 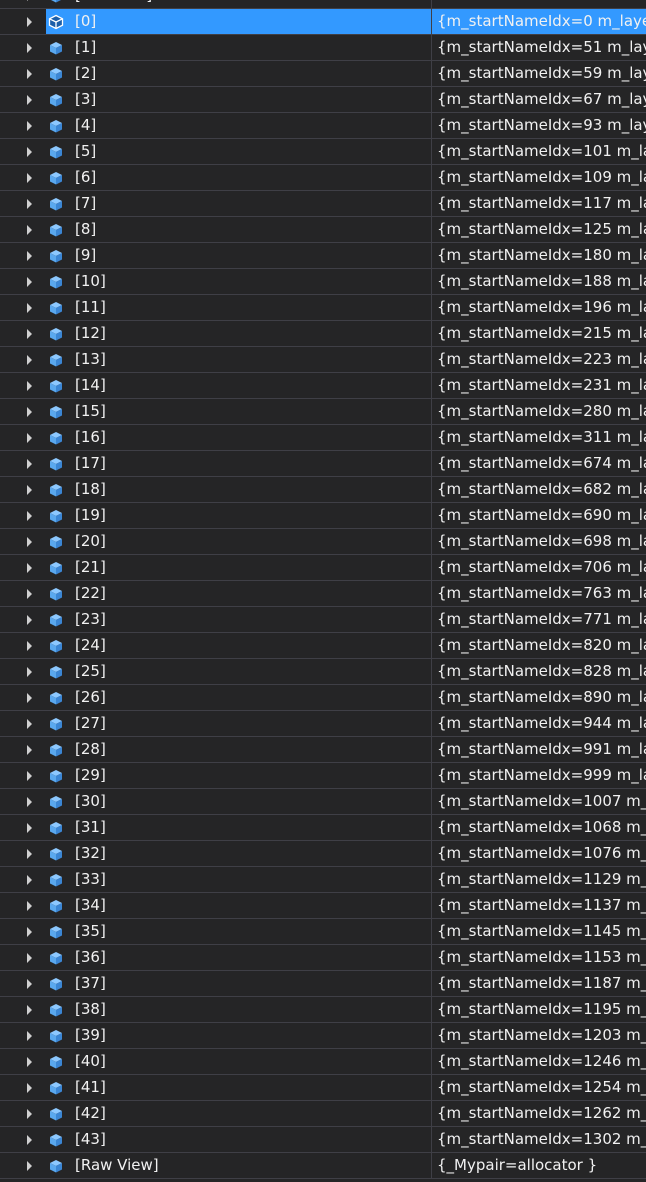 I want to click on name-cell: [42], so click(x=238, y=1113).